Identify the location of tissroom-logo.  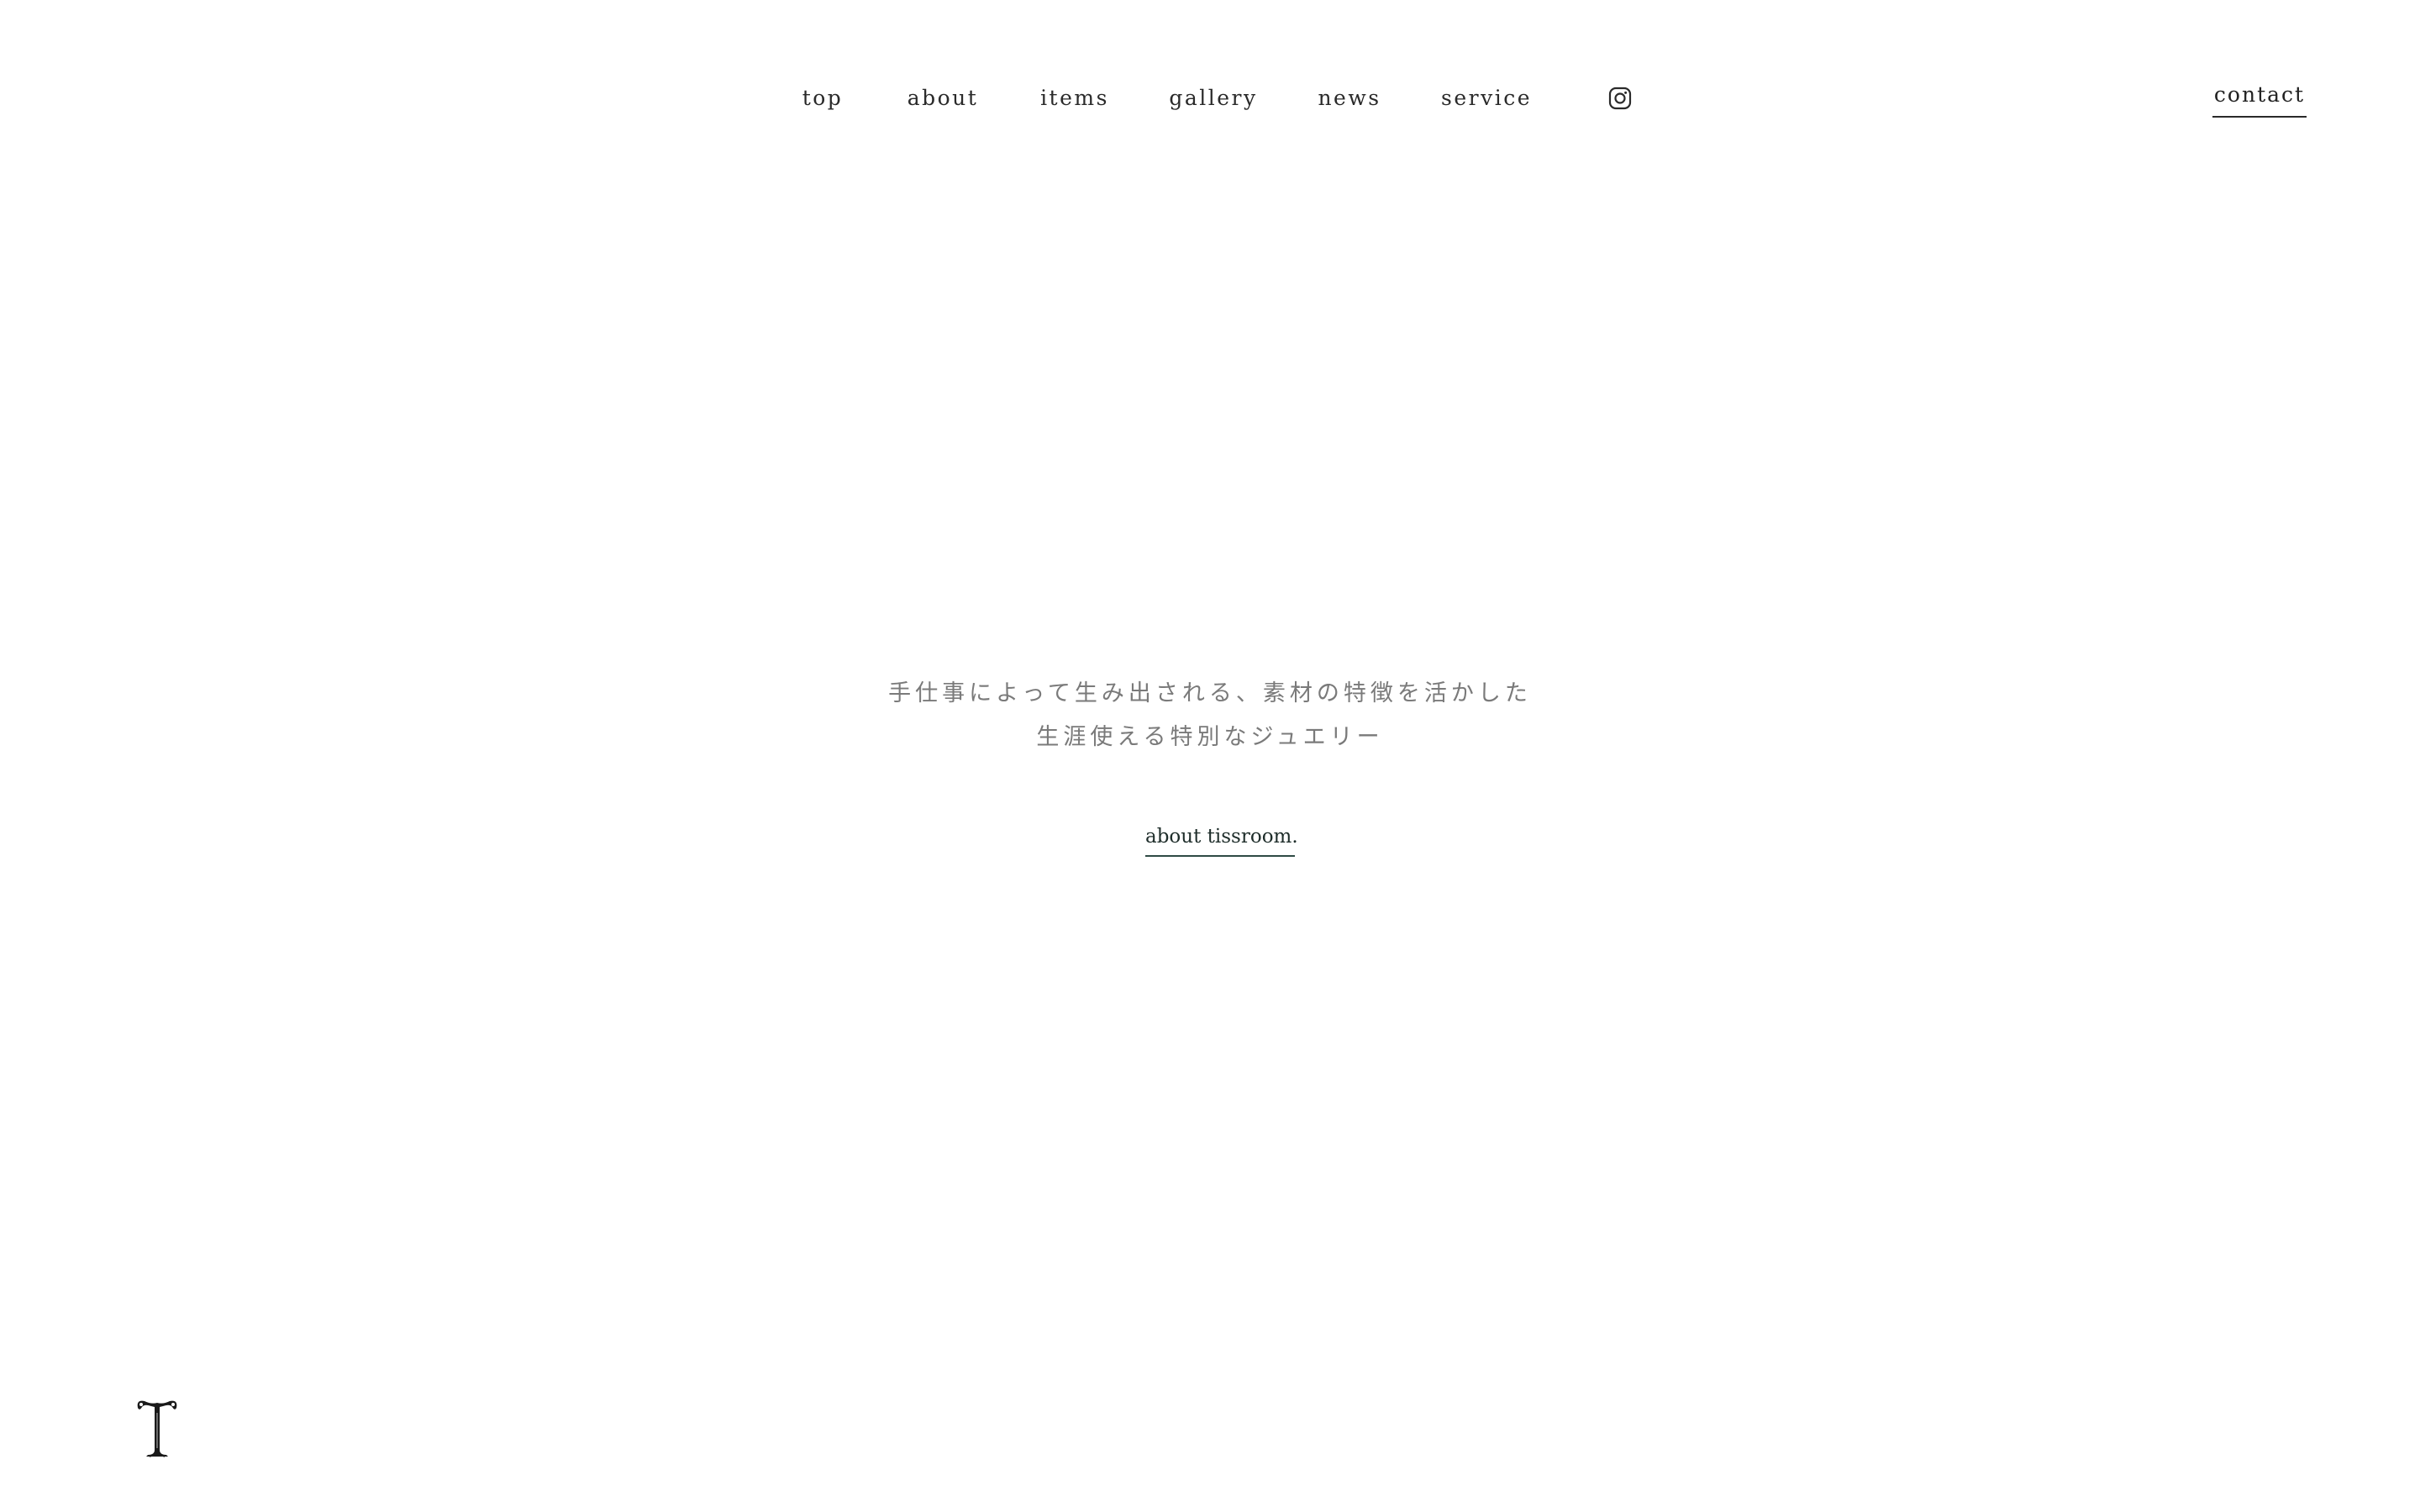
(157, 1428).